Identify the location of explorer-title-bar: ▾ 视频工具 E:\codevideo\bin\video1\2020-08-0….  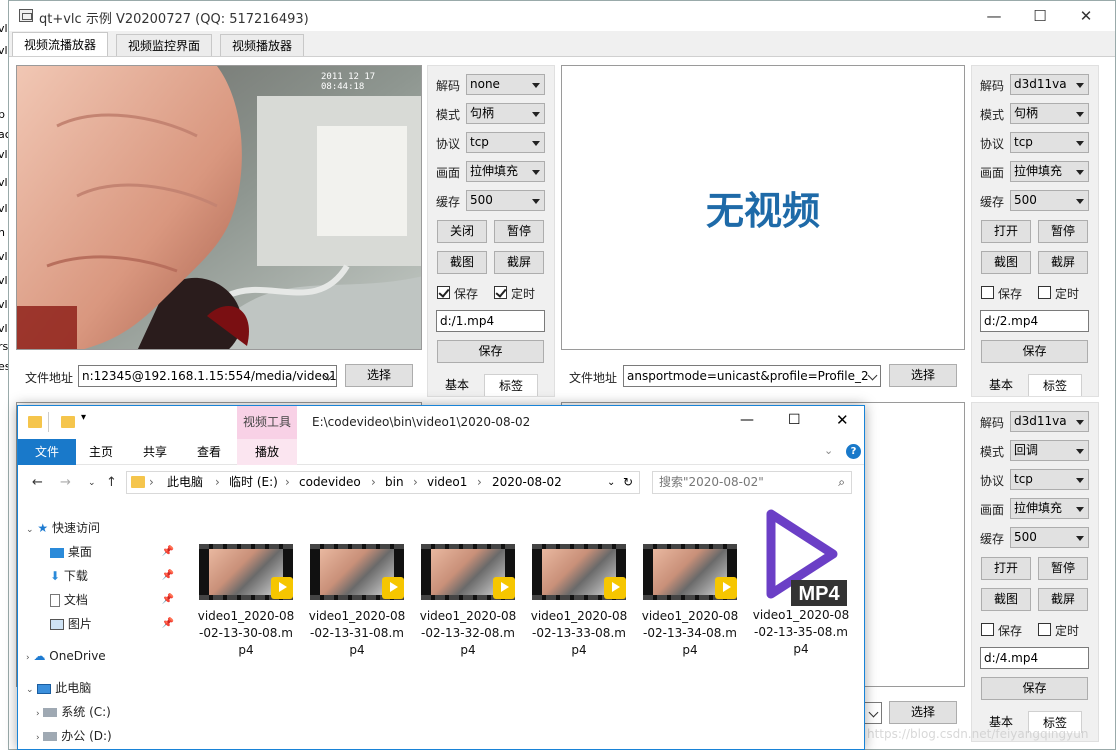
(441, 422).